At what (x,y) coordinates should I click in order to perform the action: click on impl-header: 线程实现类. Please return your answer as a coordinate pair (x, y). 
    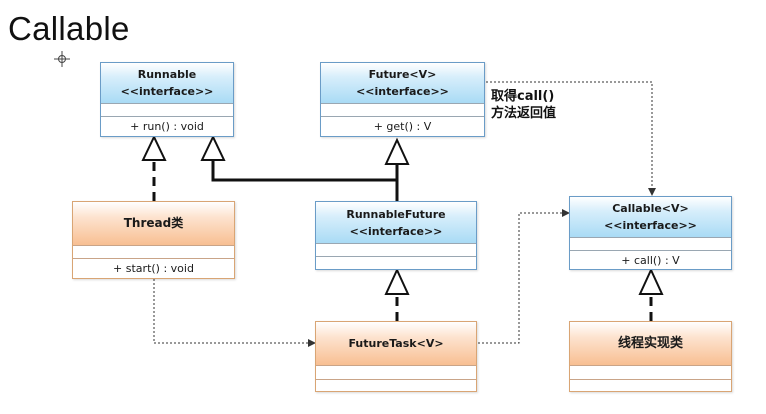
    Looking at the image, I should click on (650, 343).